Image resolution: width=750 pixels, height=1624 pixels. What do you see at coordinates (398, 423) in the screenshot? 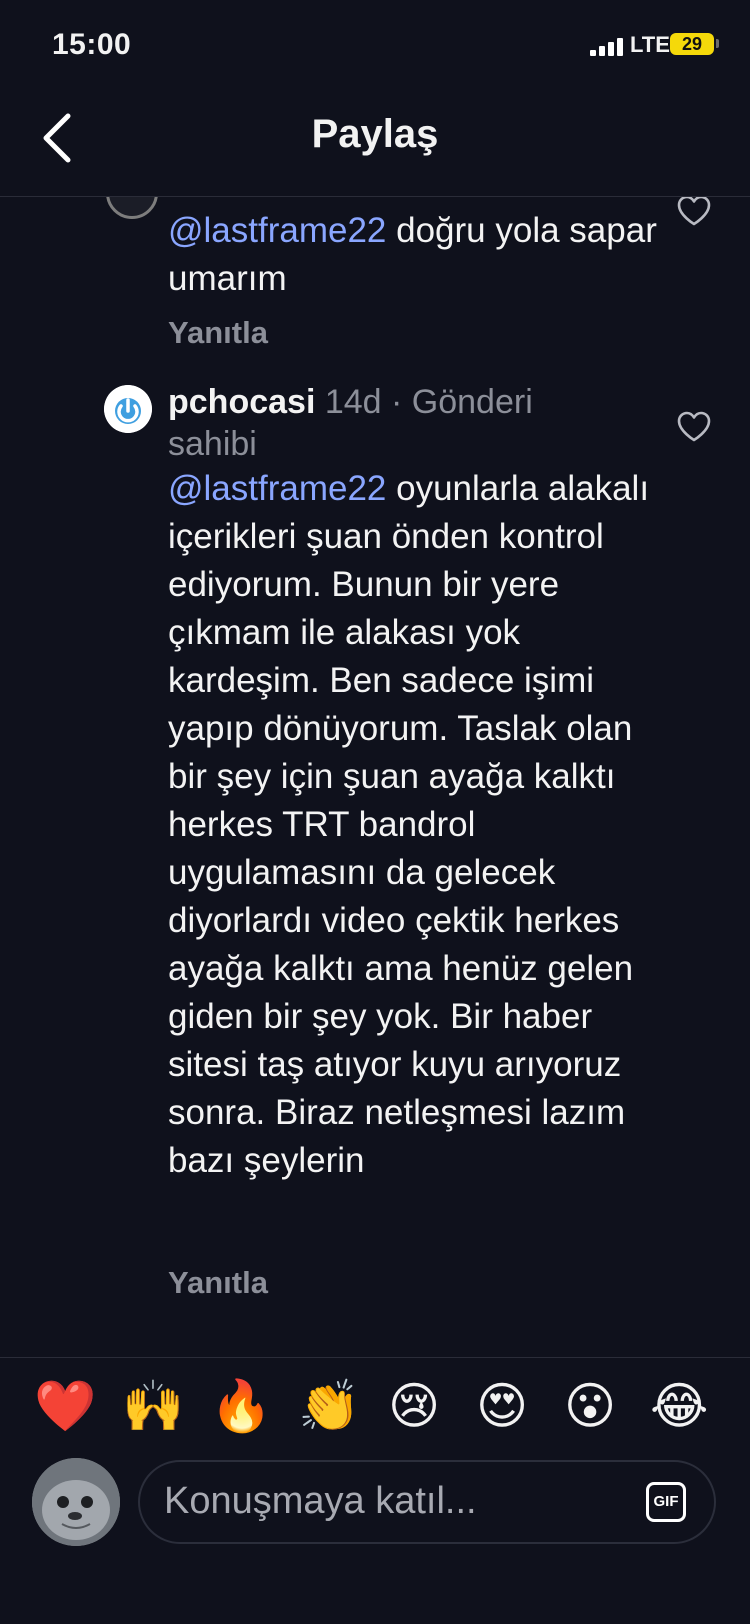
I see `comment-meta: pchocasi 14d · Gönderi sahibi` at bounding box center [398, 423].